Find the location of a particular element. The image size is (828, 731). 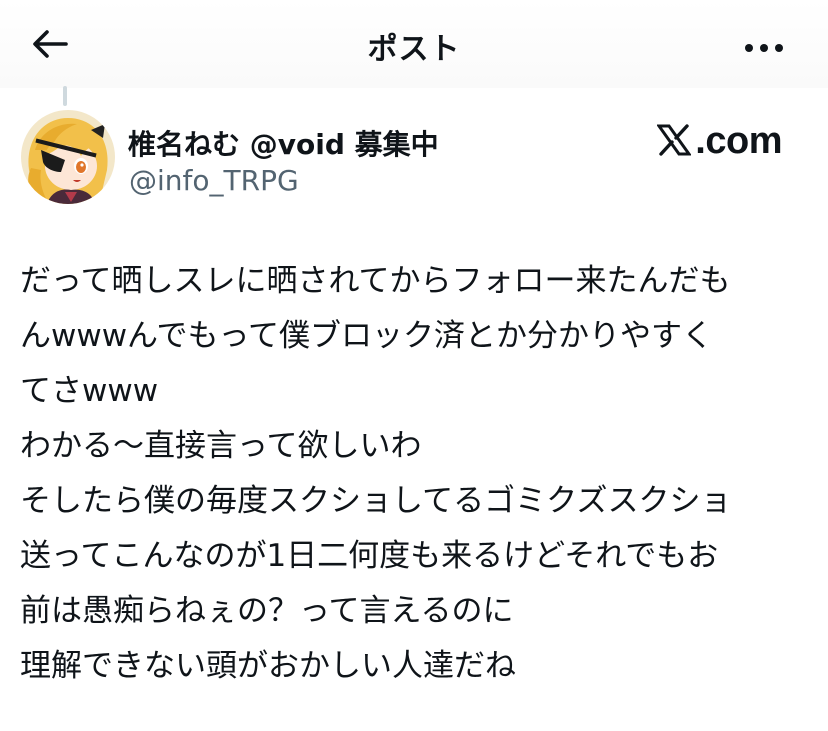

x-com-logo: .com is located at coordinates (719, 141).